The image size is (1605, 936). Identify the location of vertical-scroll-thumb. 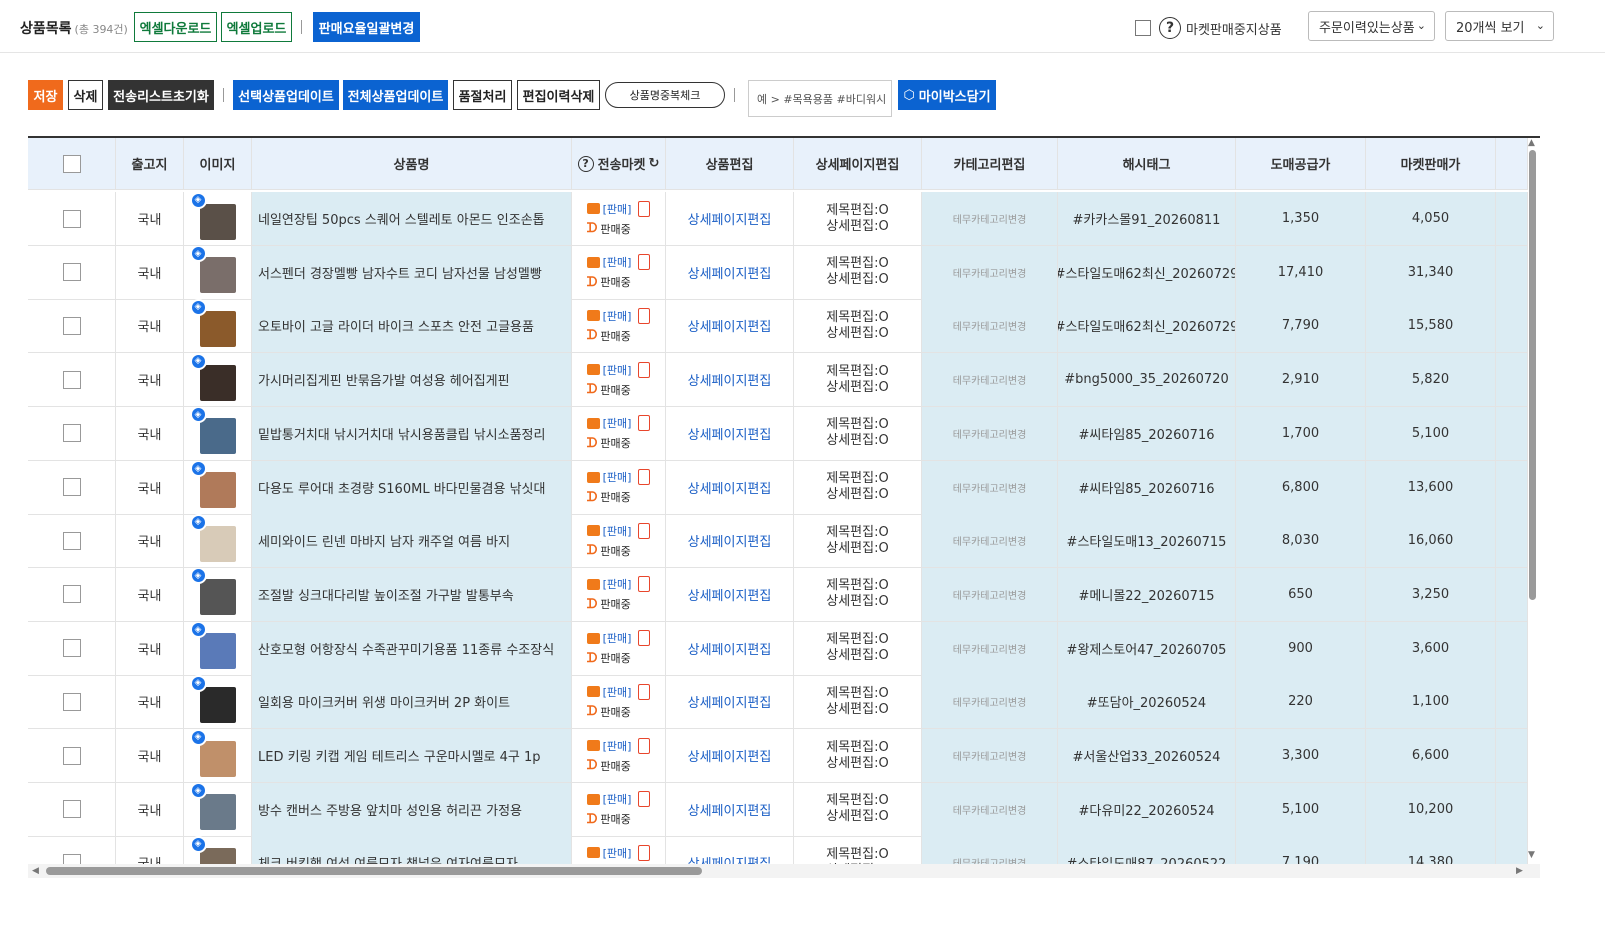
(1532, 375).